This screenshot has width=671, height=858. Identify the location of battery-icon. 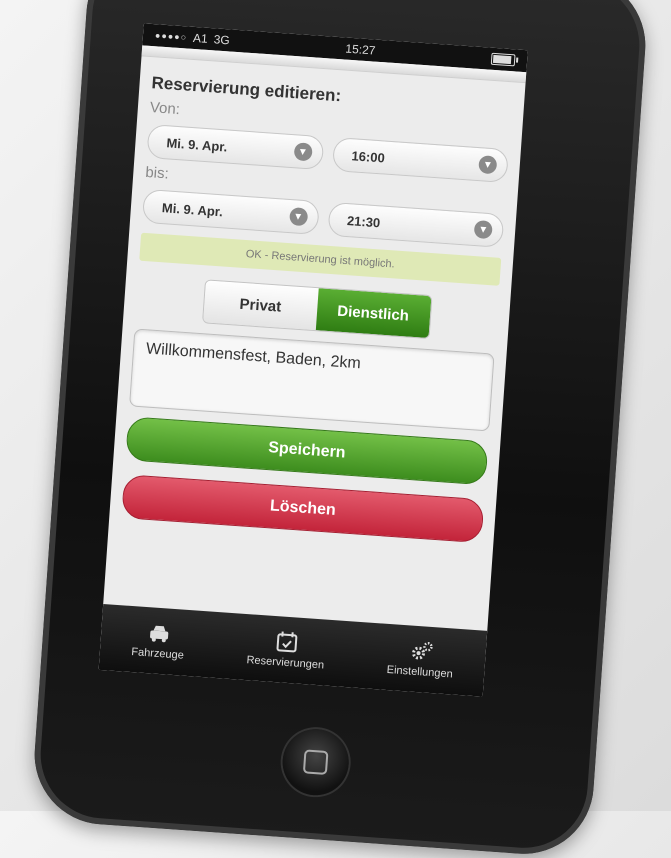
(503, 60).